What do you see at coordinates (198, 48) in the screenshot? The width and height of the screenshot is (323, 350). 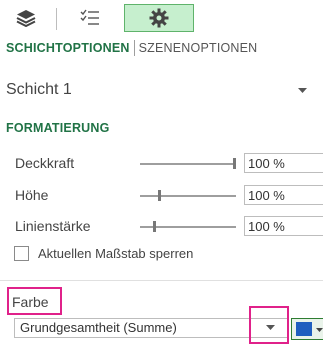 I see `tab-scene-options: SZENENOPTIONEN` at bounding box center [198, 48].